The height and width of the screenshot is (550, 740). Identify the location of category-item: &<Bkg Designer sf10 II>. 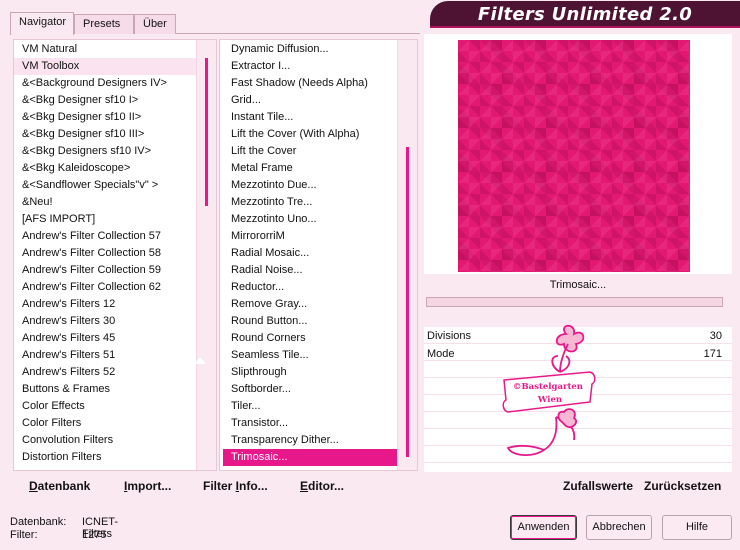
(115, 117).